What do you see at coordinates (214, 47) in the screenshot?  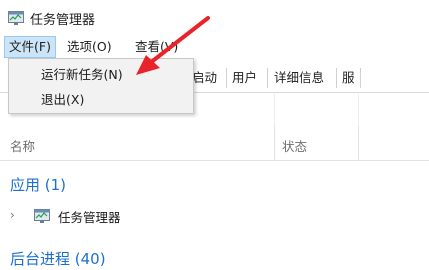 I see `menu-bar: 文件(F) 选项(O) 查看(V)` at bounding box center [214, 47].